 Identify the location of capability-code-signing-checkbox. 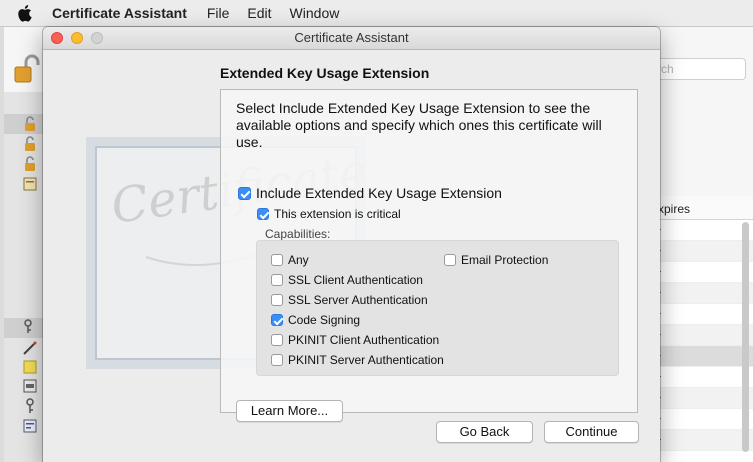
(277, 320).